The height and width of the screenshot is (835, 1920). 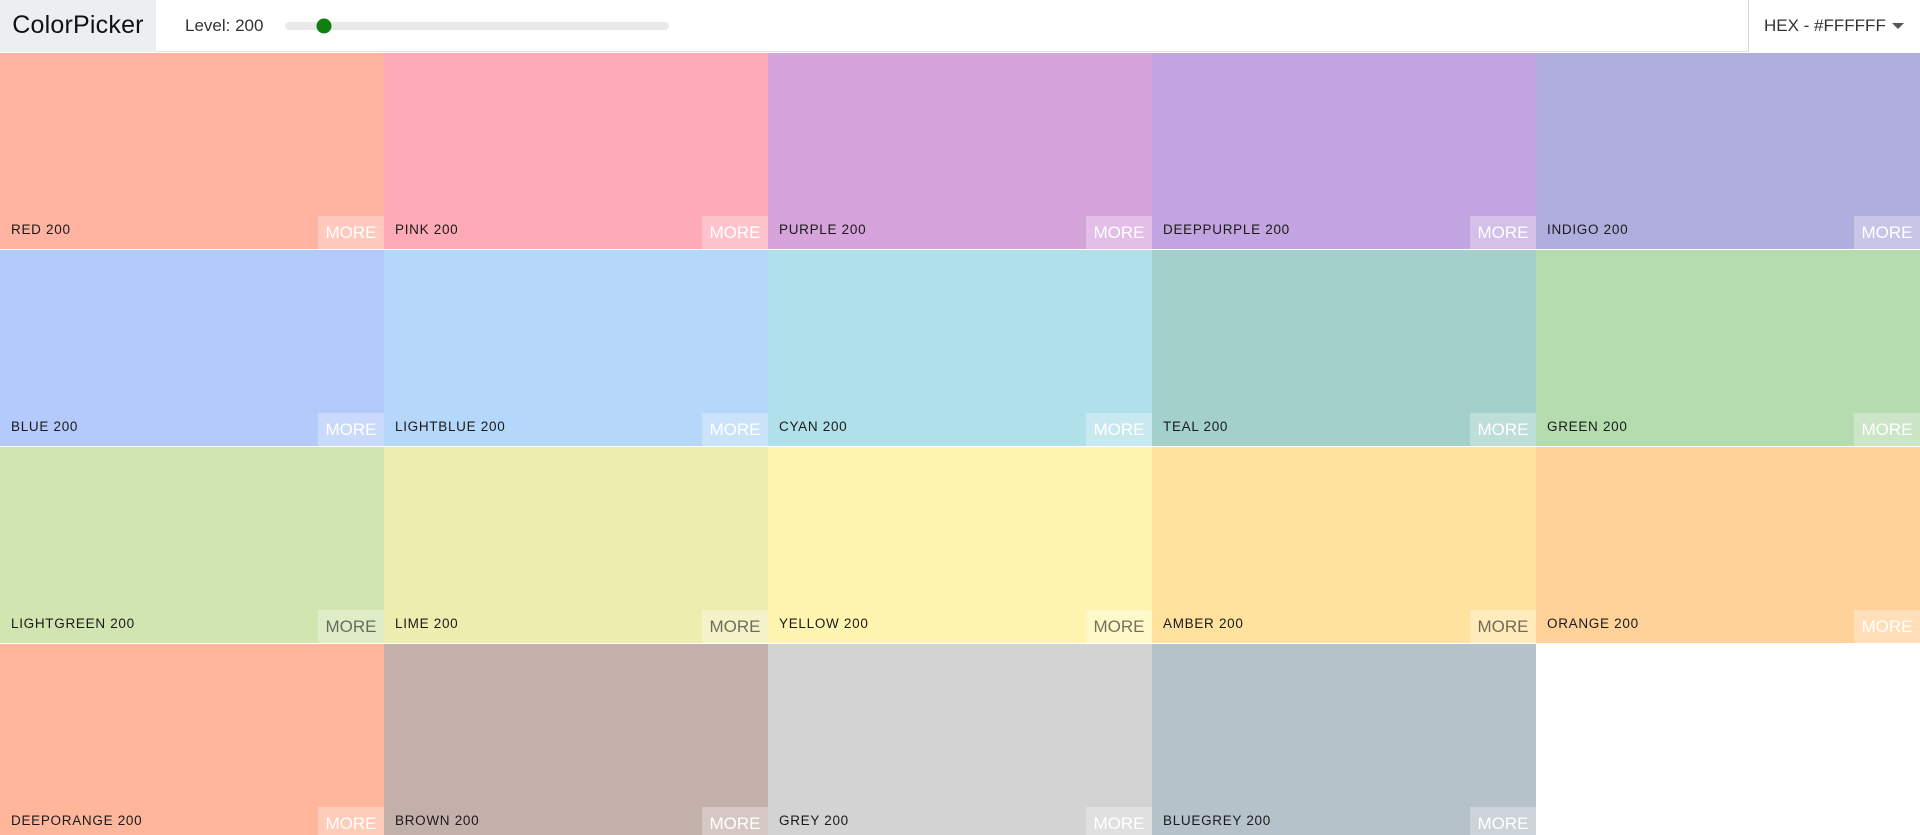 What do you see at coordinates (427, 229) in the screenshot?
I see `swatch-name: PINK 200` at bounding box center [427, 229].